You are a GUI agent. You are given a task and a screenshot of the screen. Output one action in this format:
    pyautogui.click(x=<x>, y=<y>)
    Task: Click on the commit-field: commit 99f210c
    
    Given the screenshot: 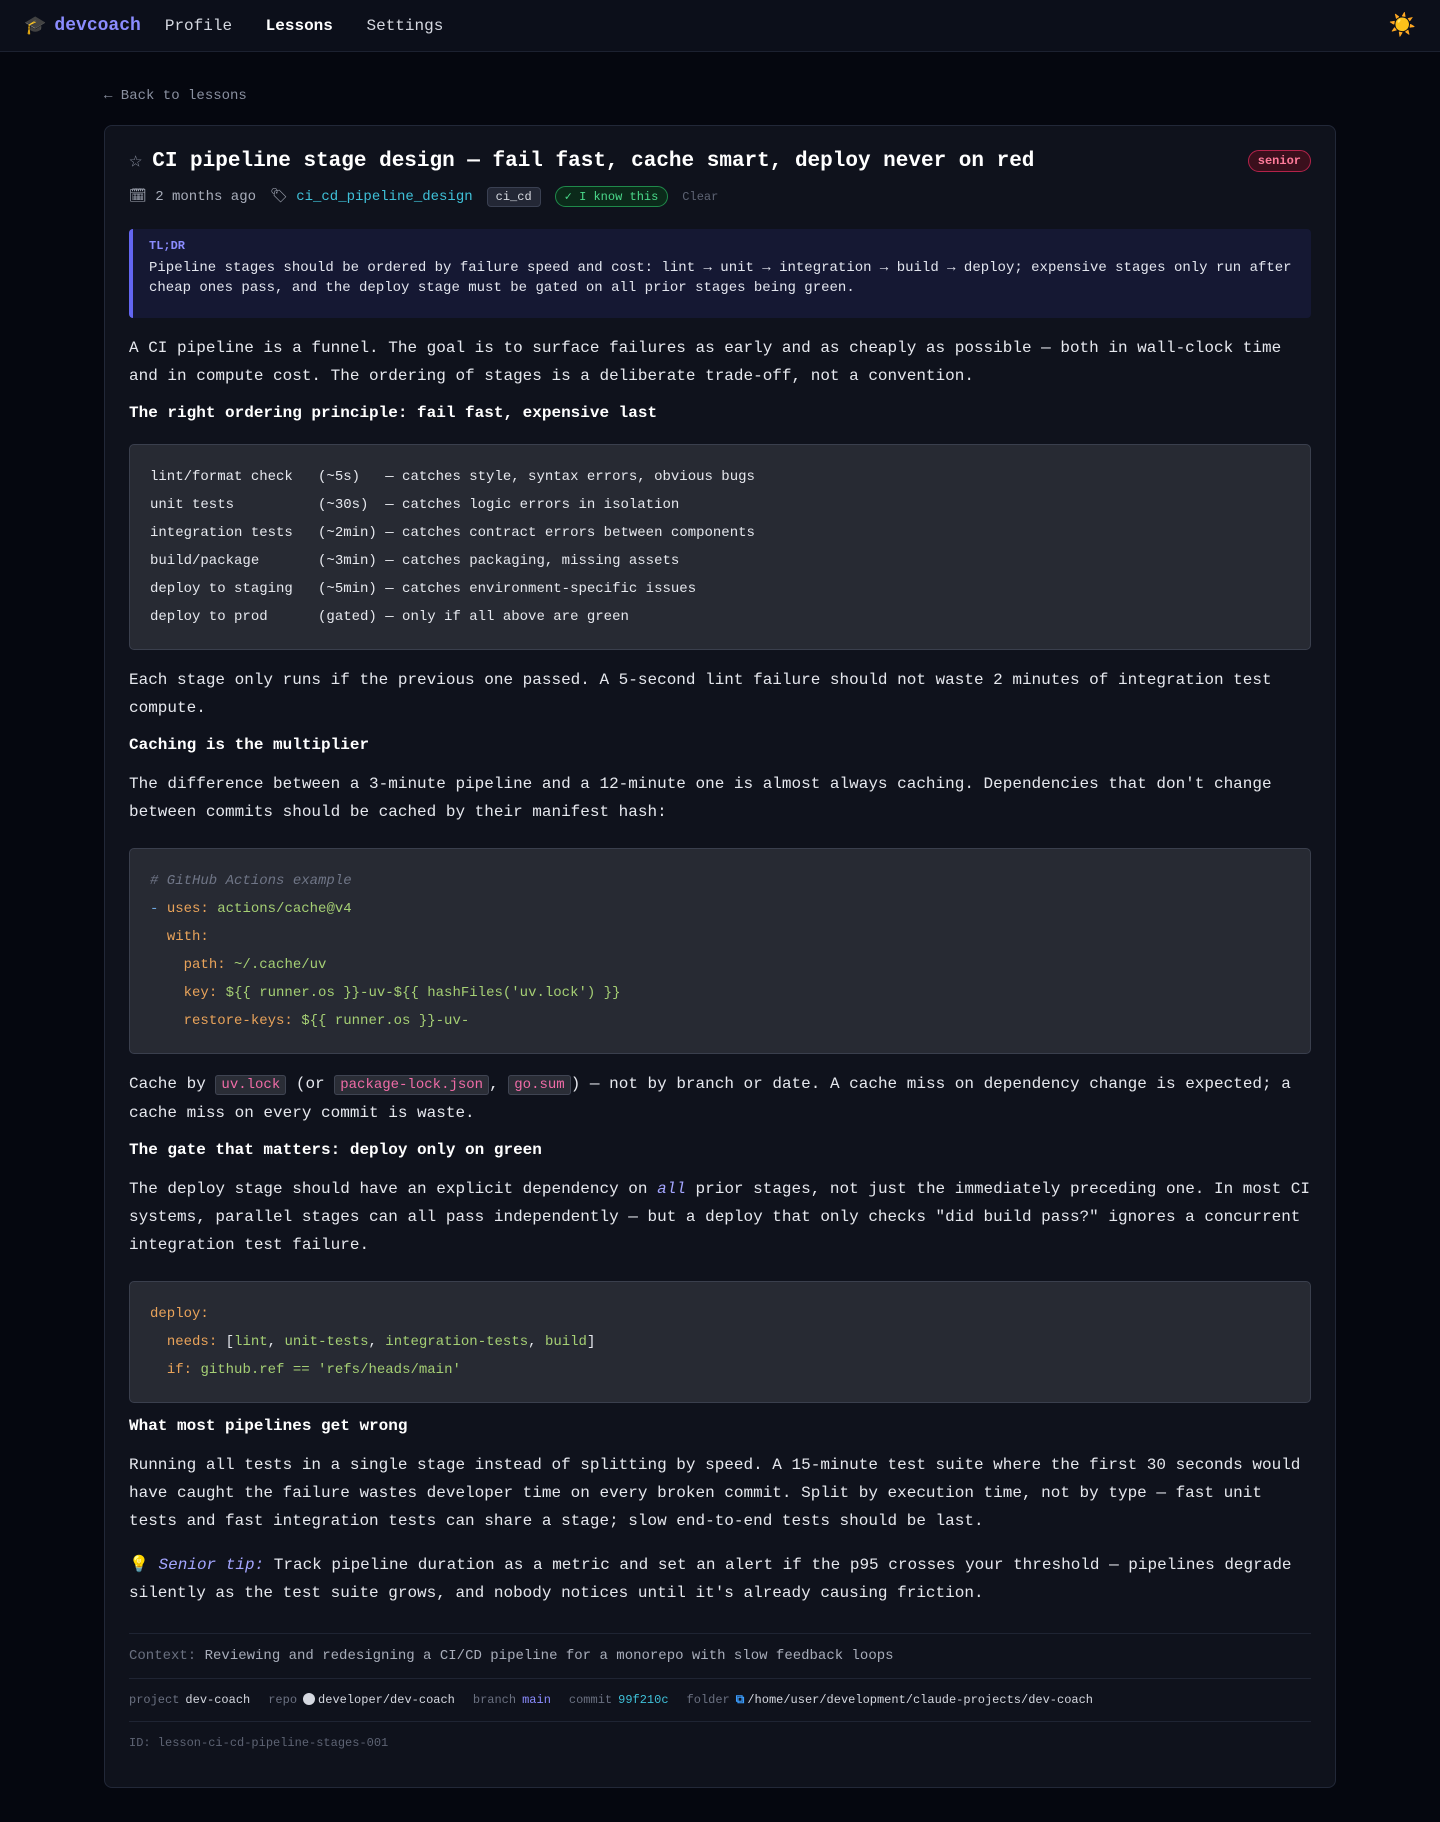 What is the action you would take?
    pyautogui.click(x=619, y=1700)
    